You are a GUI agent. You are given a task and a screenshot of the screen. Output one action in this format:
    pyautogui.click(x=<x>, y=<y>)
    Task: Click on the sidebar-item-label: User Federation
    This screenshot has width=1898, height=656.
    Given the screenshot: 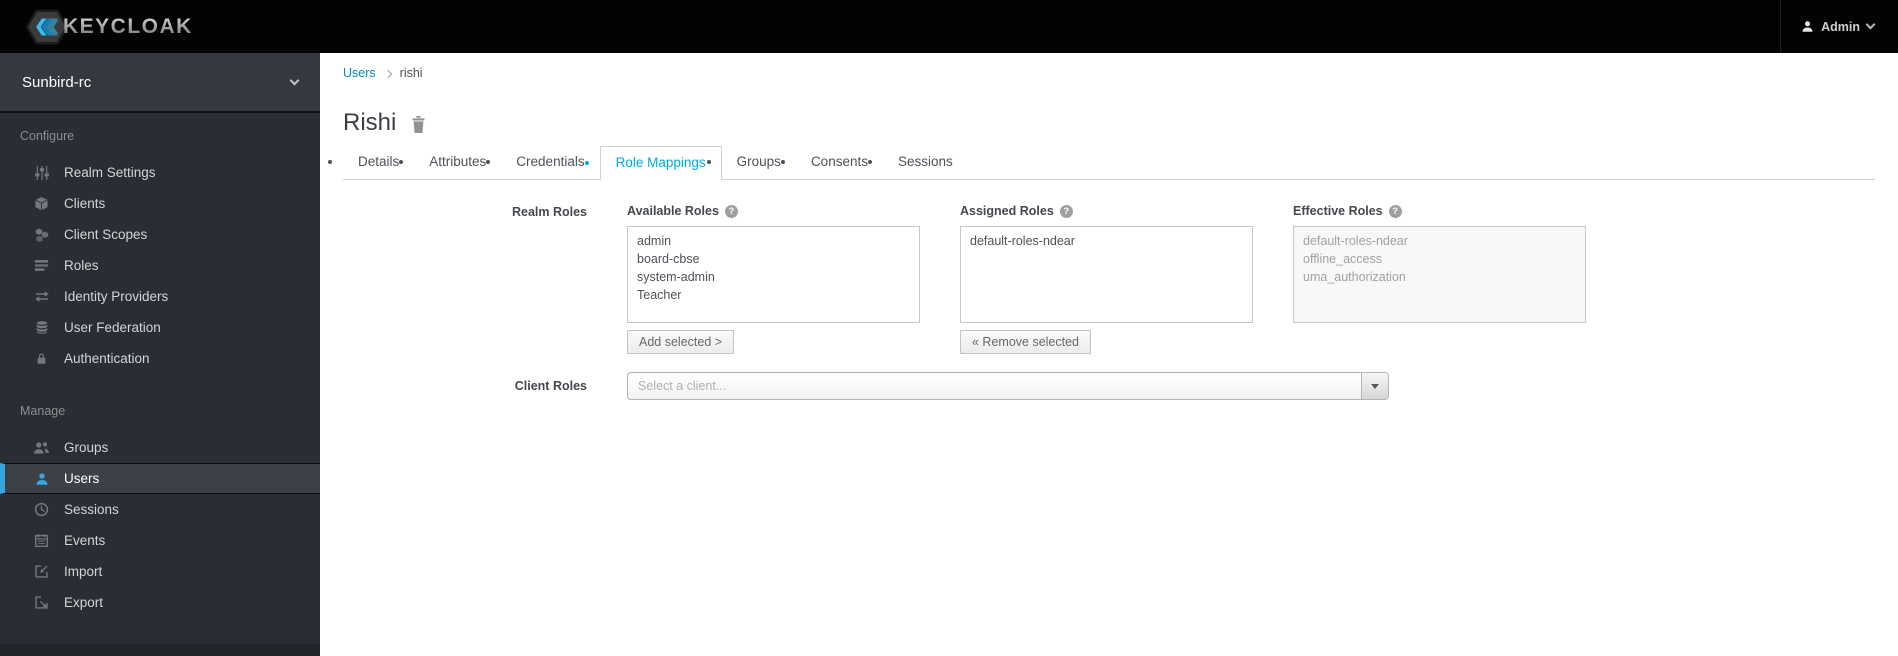 What is the action you would take?
    pyautogui.click(x=112, y=327)
    